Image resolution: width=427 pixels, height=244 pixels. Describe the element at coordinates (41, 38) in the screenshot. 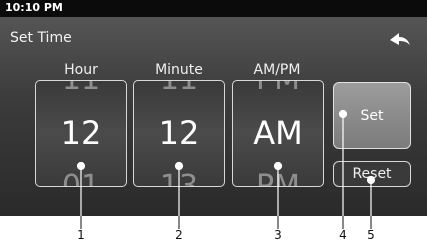

I see `page-title: Set Time` at that location.